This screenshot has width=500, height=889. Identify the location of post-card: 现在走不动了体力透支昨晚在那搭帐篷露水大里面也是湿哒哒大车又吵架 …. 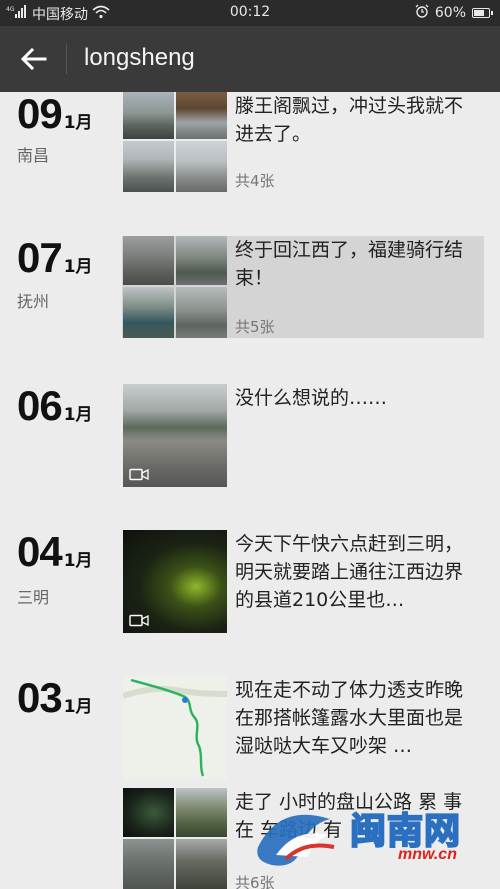
(303, 727).